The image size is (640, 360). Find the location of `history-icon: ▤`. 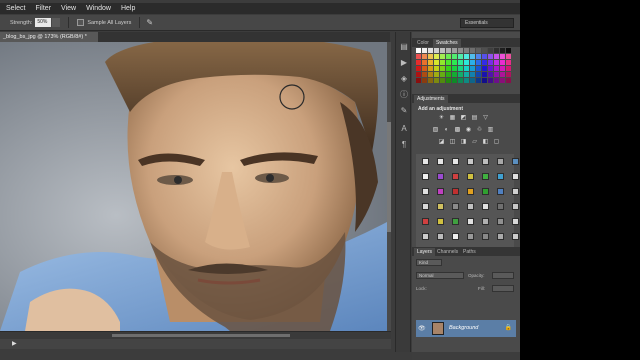

history-icon: ▤ is located at coordinates (404, 47).